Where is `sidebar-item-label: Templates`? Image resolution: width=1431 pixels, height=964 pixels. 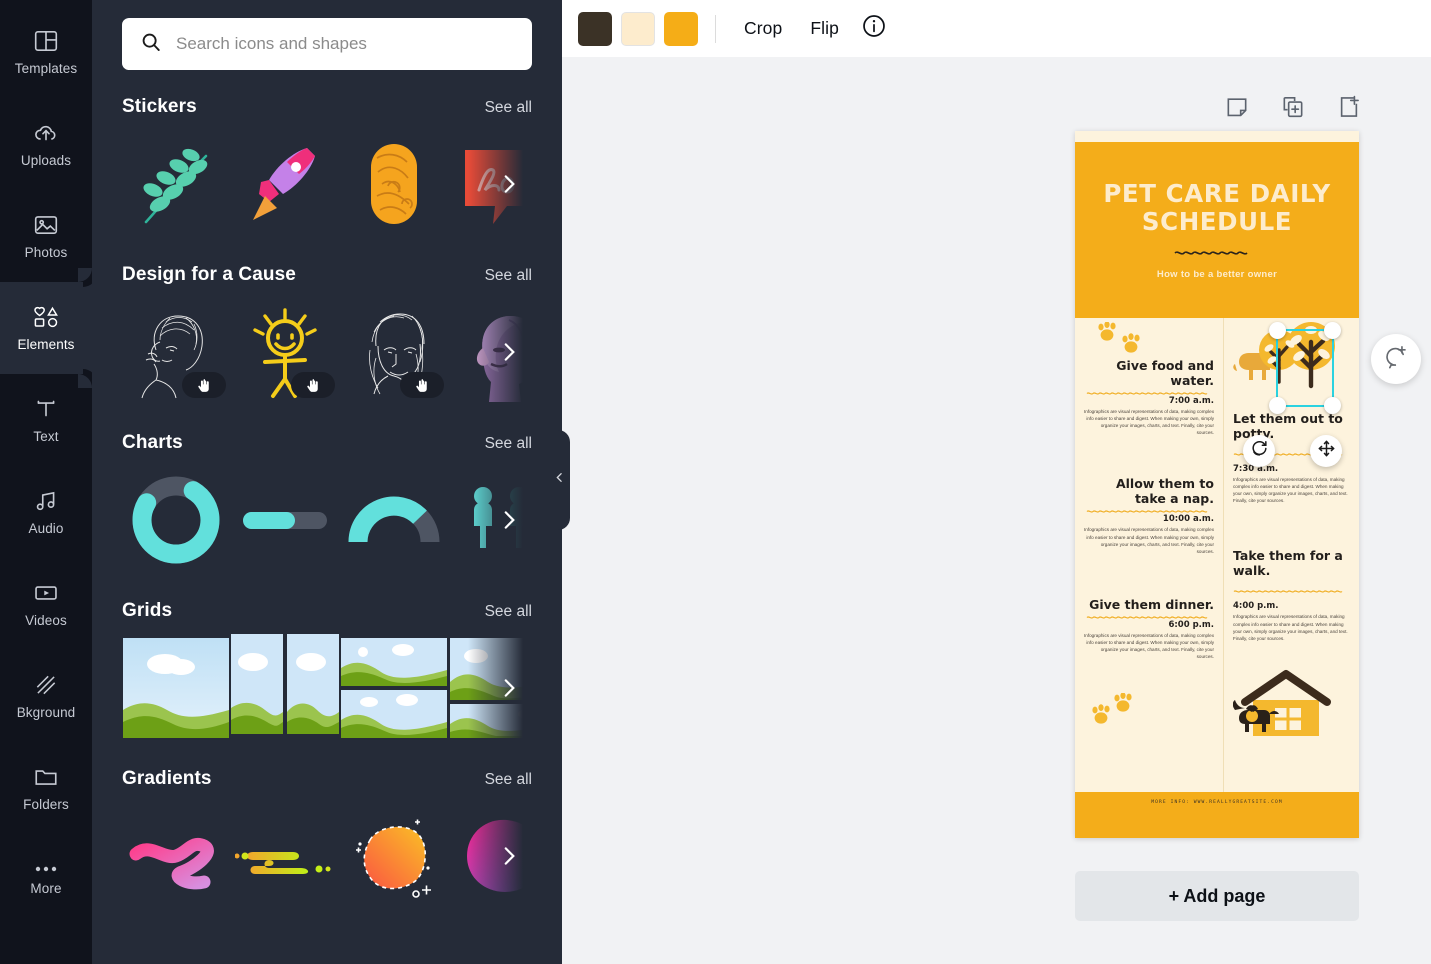
sidebar-item-label: Templates is located at coordinates (46, 68).